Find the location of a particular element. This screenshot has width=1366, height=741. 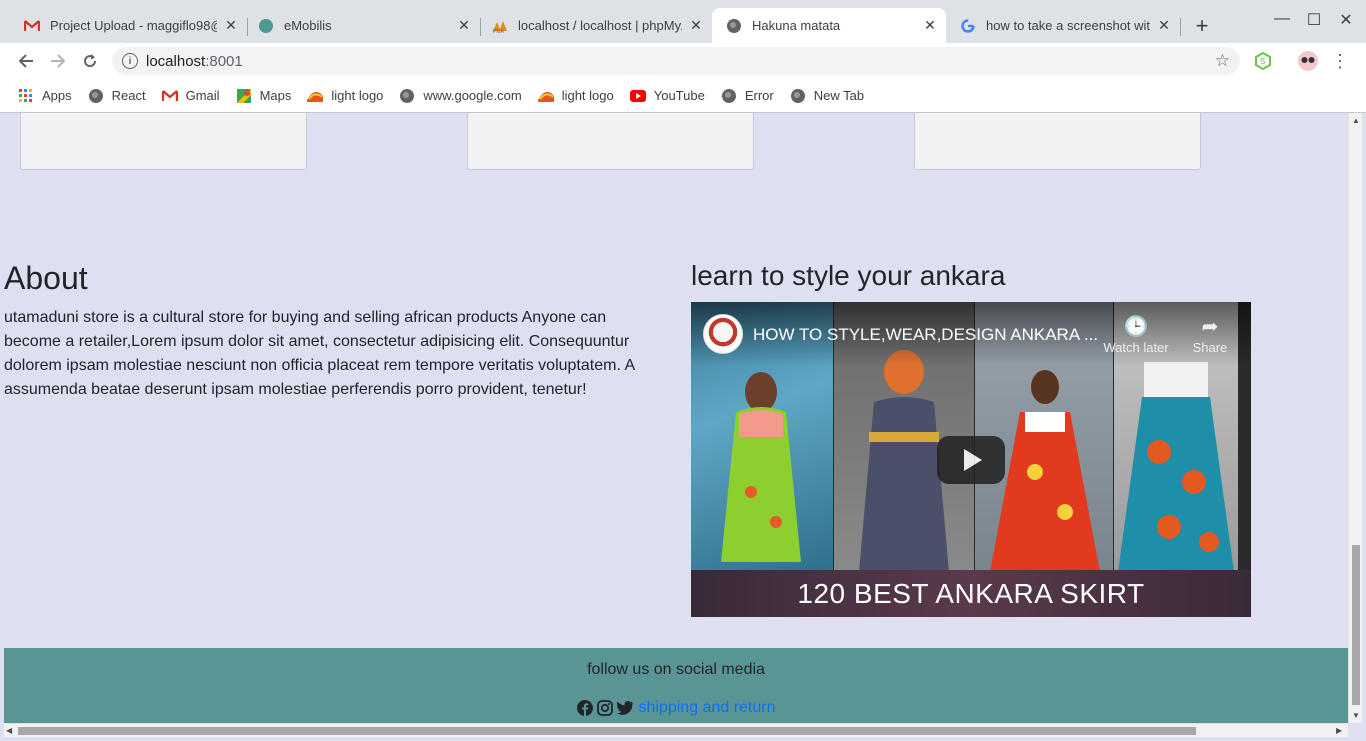

youtube-icon is located at coordinates (637, 96).